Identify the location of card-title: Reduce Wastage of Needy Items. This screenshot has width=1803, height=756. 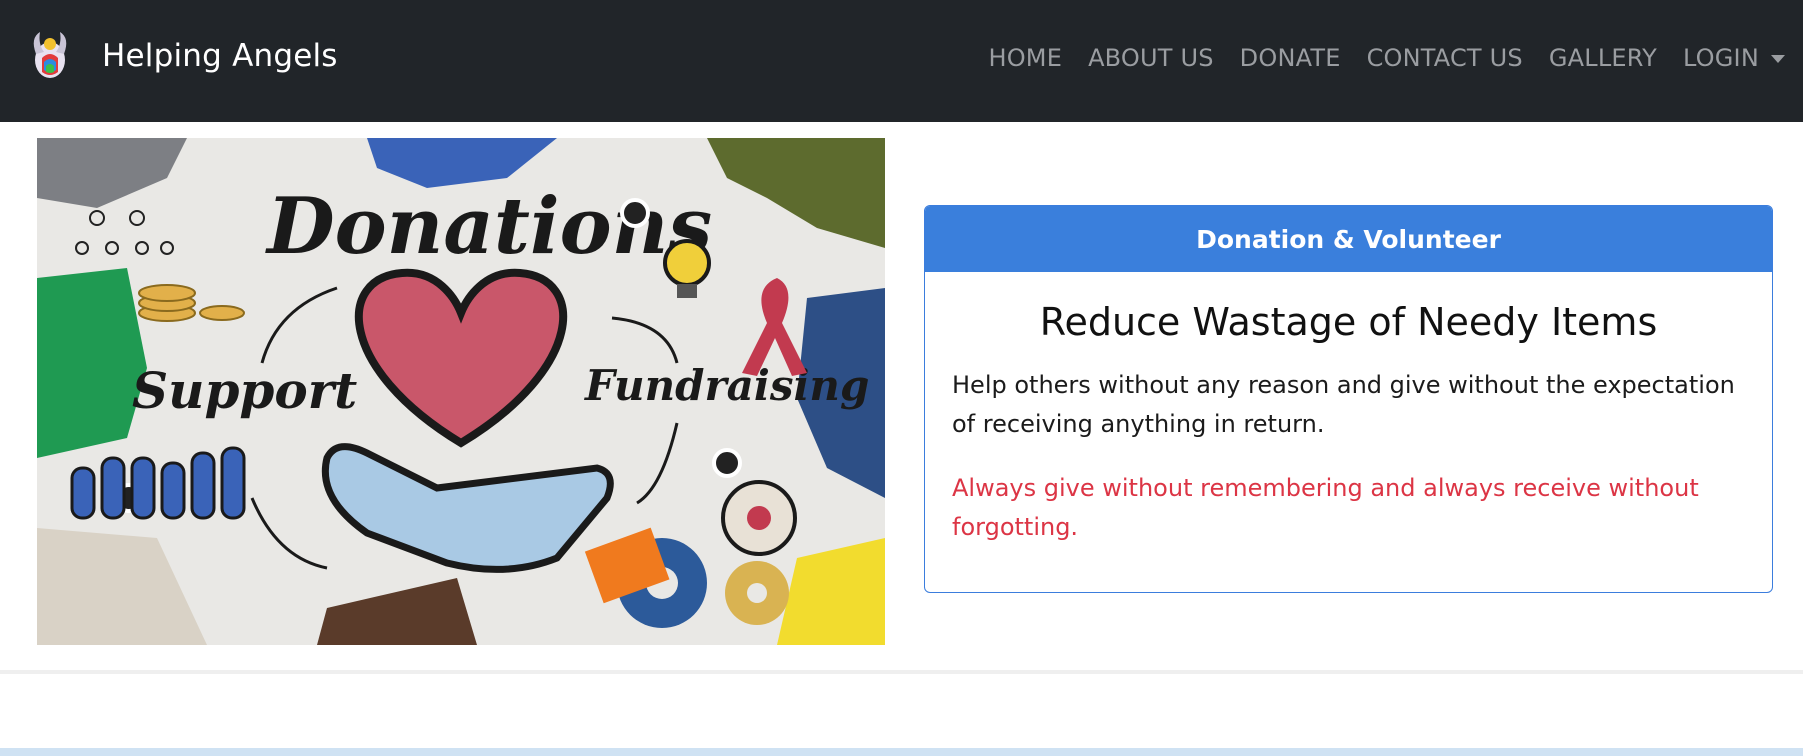
(1348, 322).